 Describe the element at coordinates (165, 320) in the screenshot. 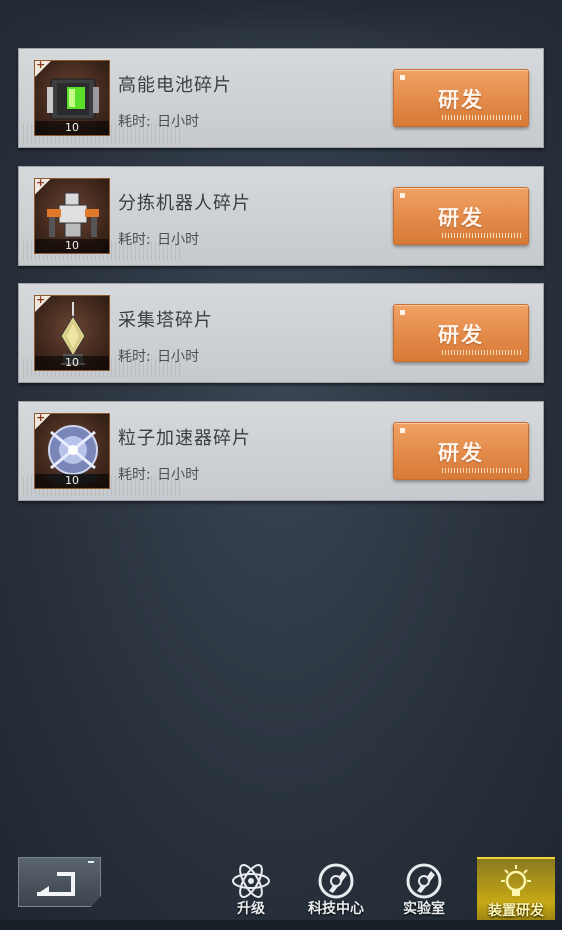

I see `item-name: 采集塔碎片` at that location.